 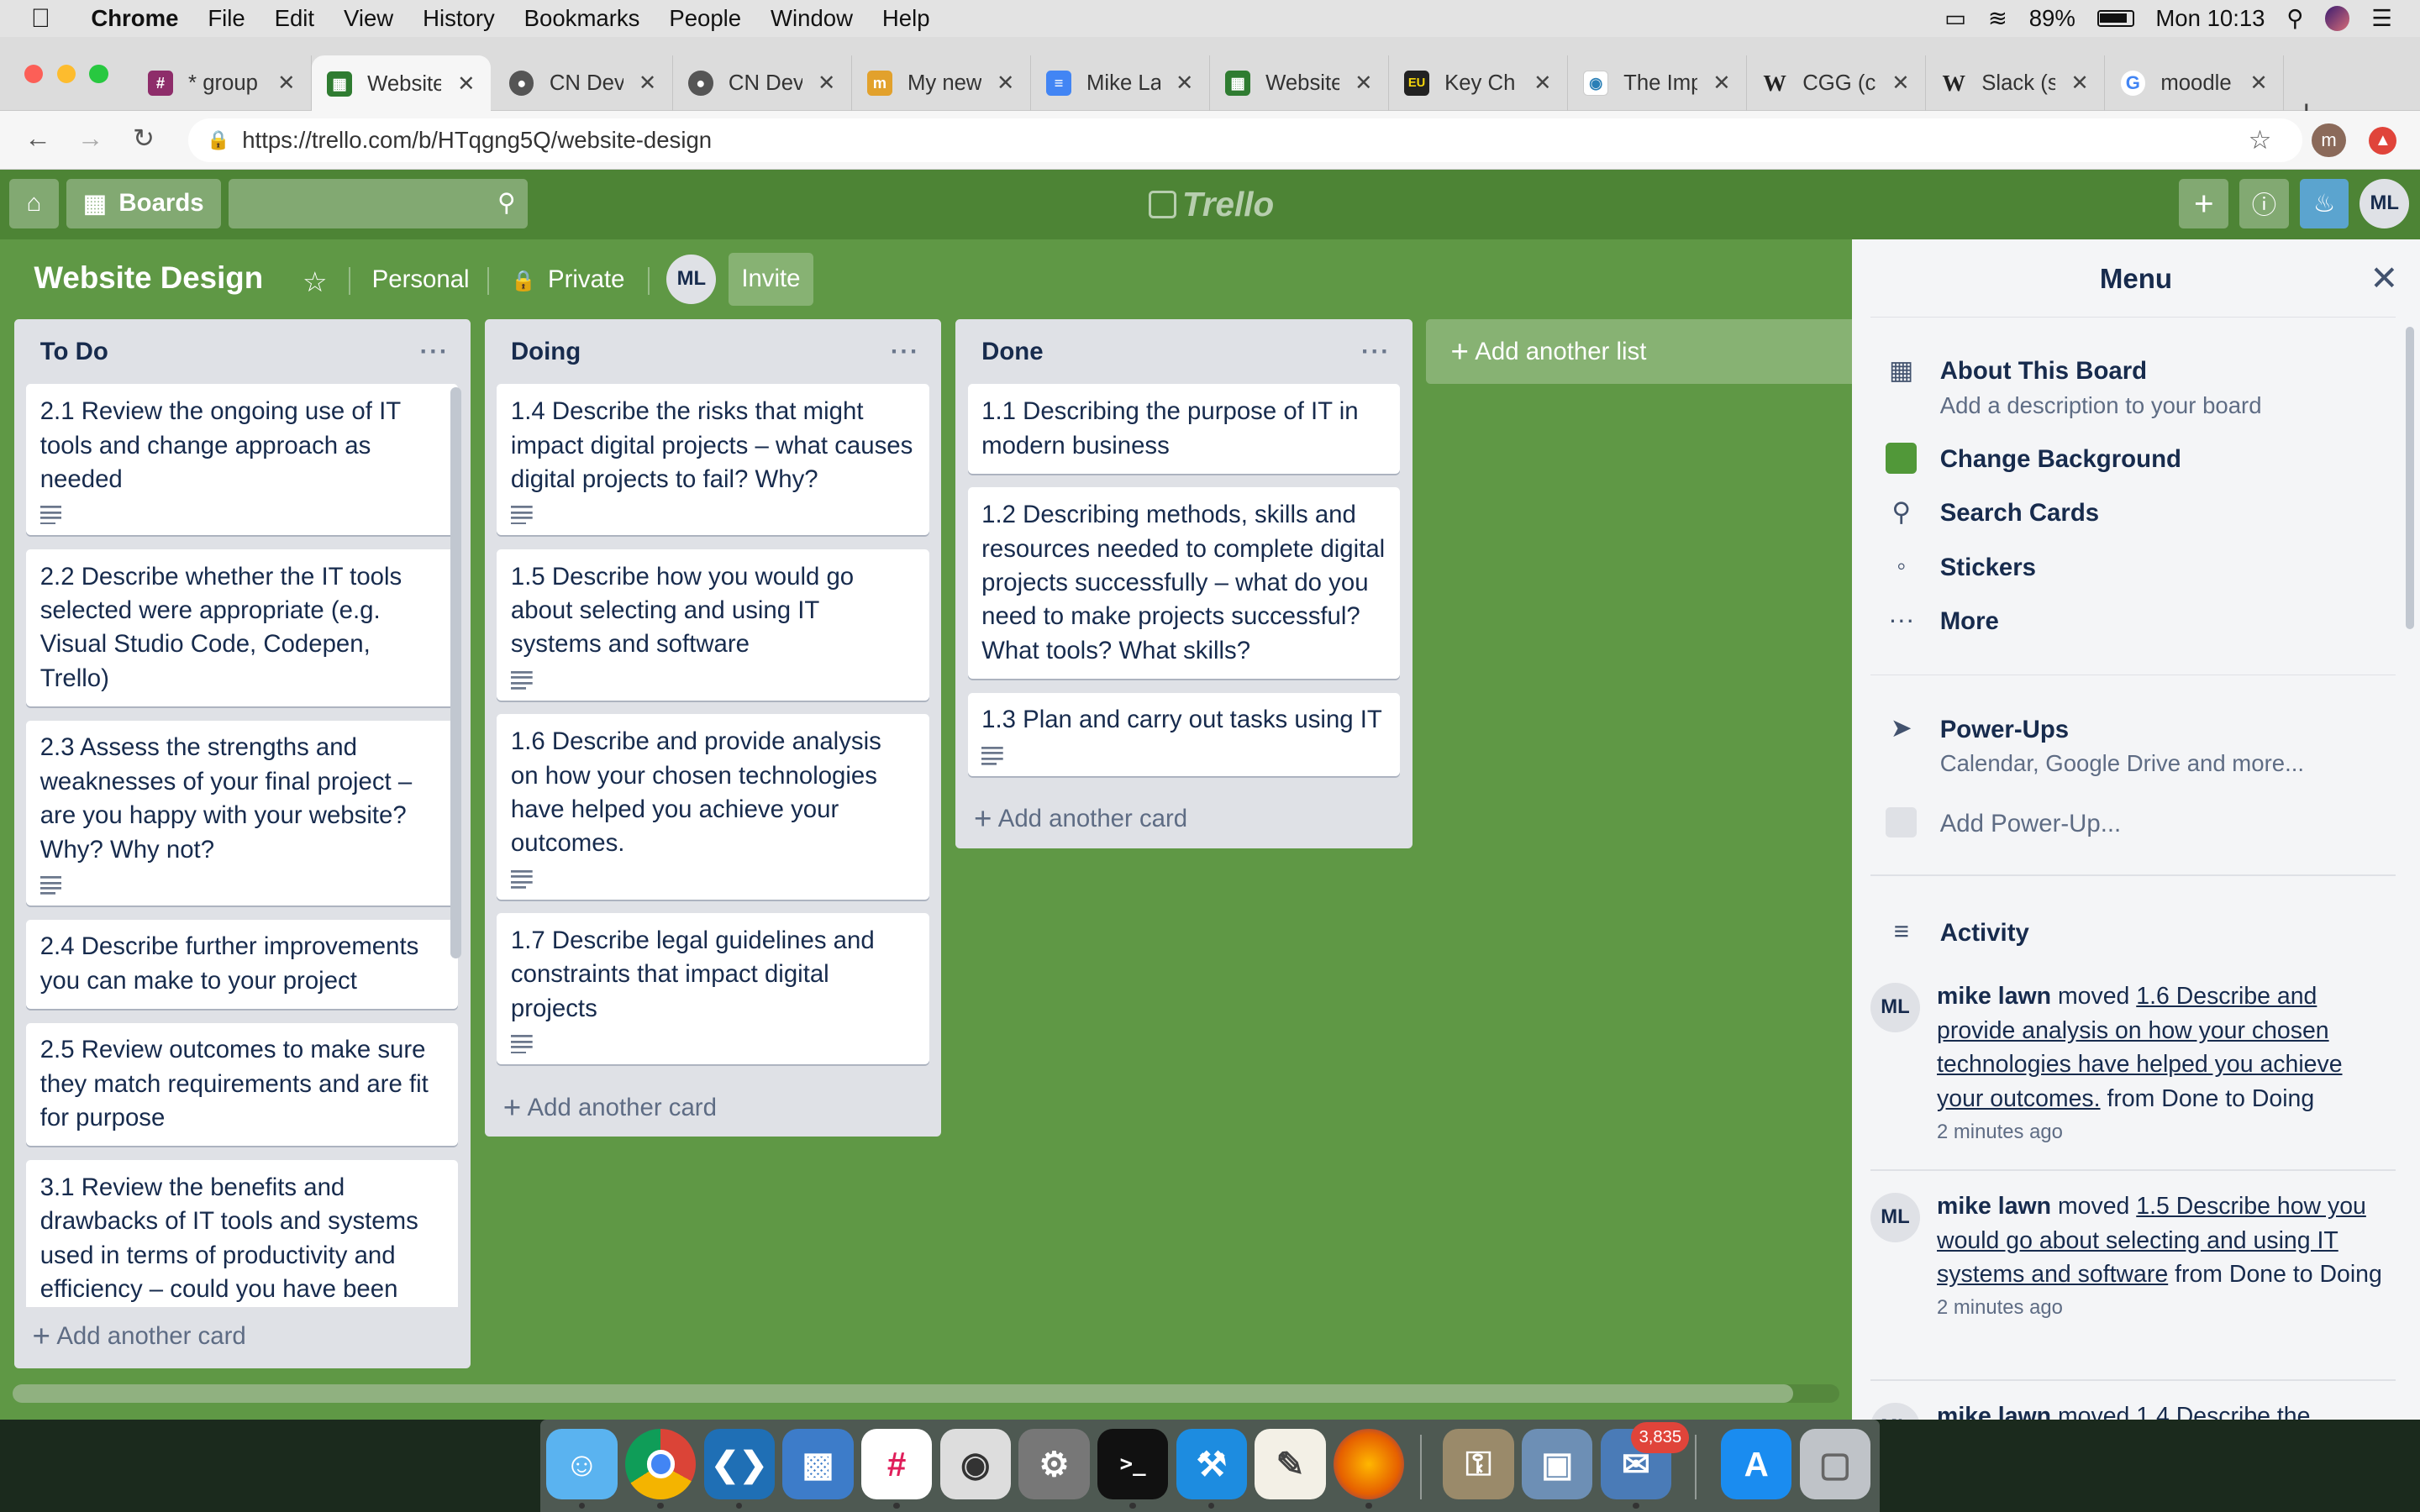 I want to click on firefox-icon, so click(x=1369, y=1464).